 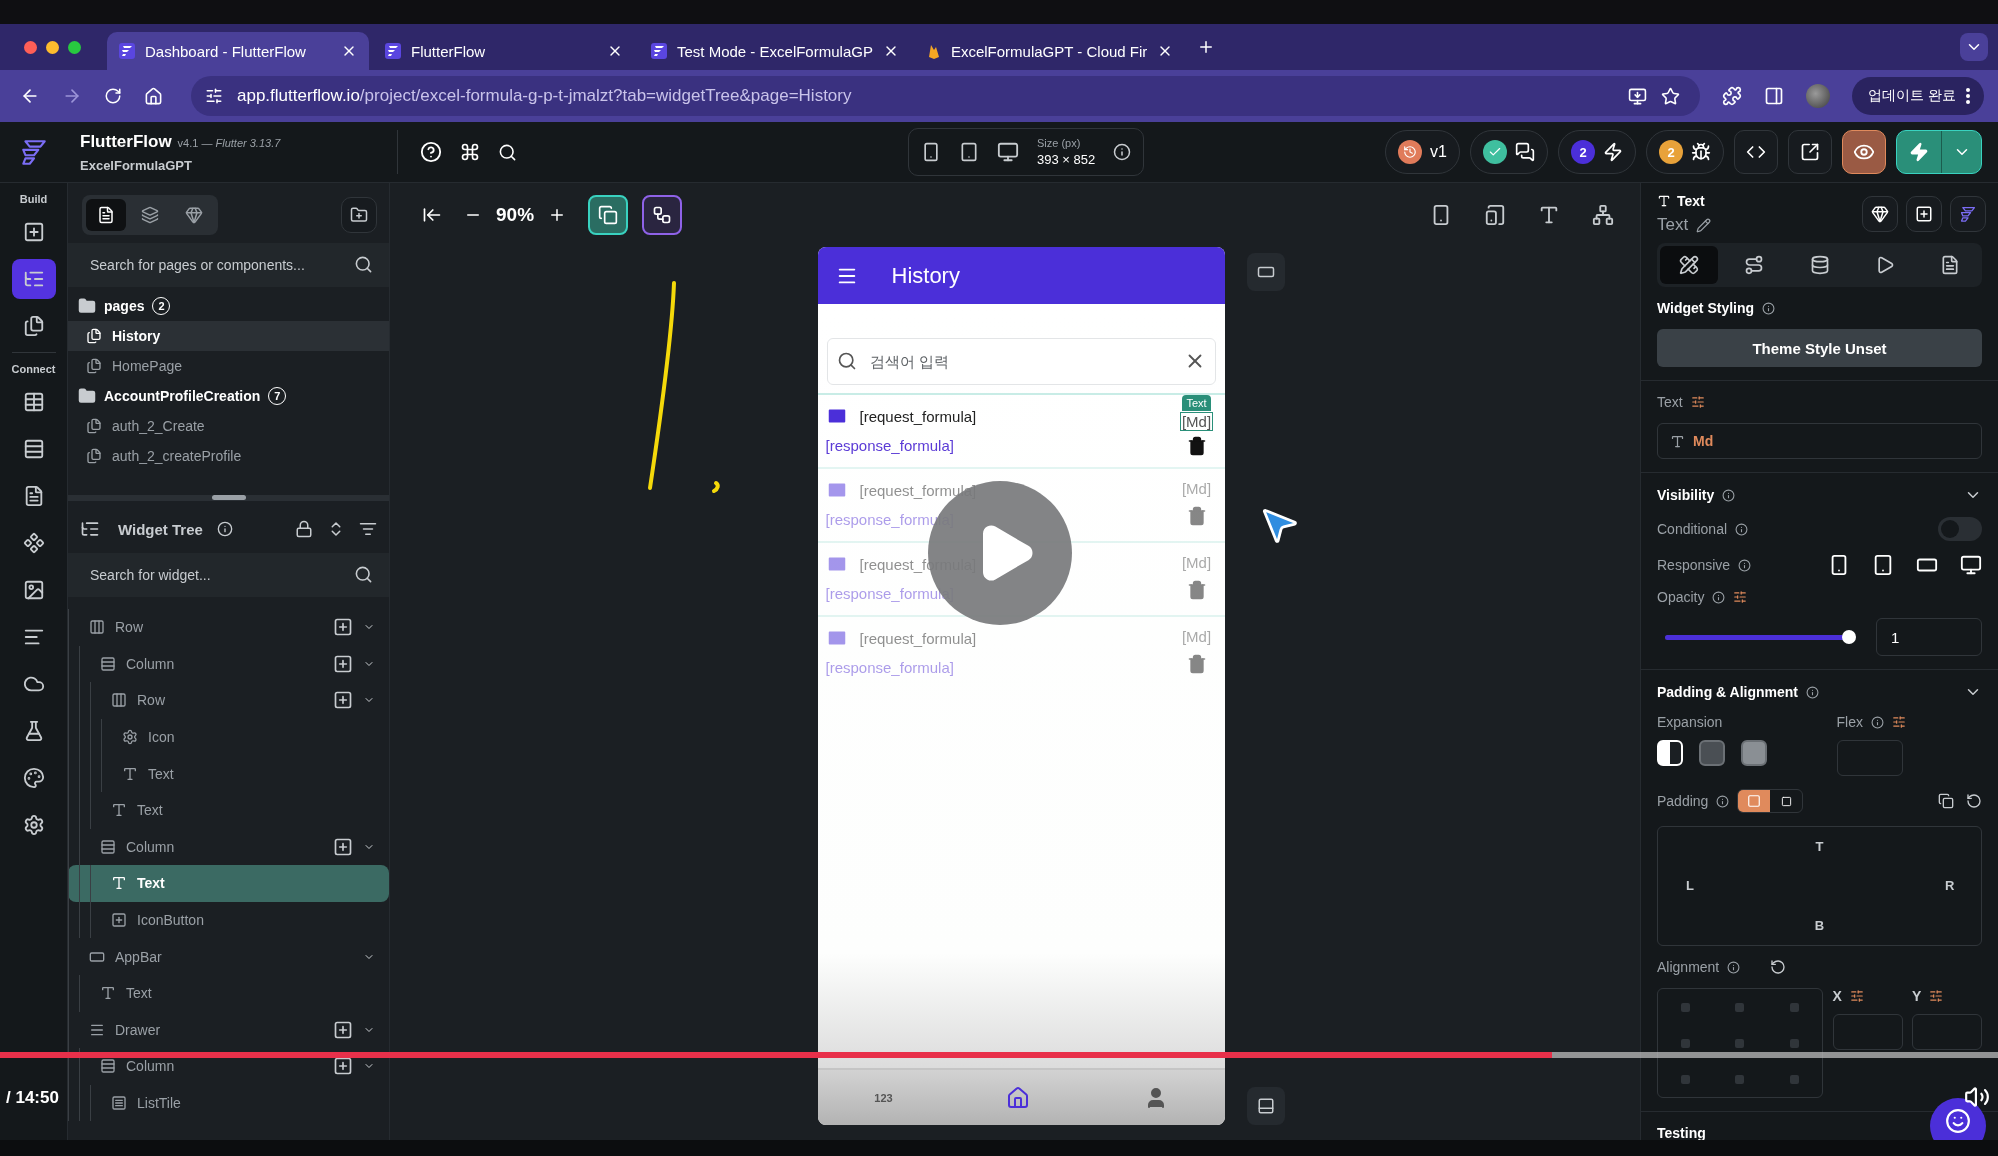 What do you see at coordinates (228, 426) in the screenshot?
I see `page-item: auth_2_Create` at bounding box center [228, 426].